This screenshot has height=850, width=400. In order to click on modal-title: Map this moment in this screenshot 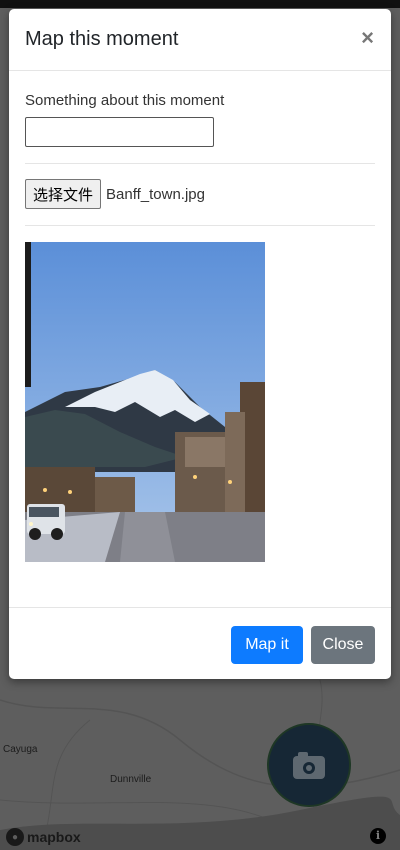, I will do `click(102, 39)`.